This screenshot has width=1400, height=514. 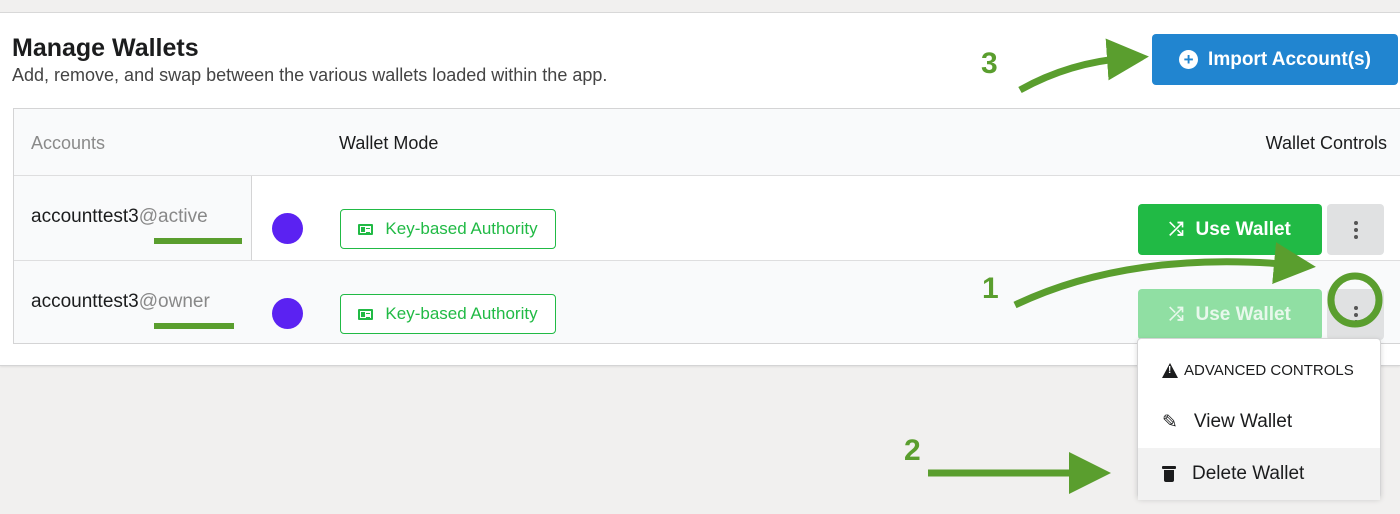 What do you see at coordinates (1355, 300) in the screenshot?
I see `highlight-circle` at bounding box center [1355, 300].